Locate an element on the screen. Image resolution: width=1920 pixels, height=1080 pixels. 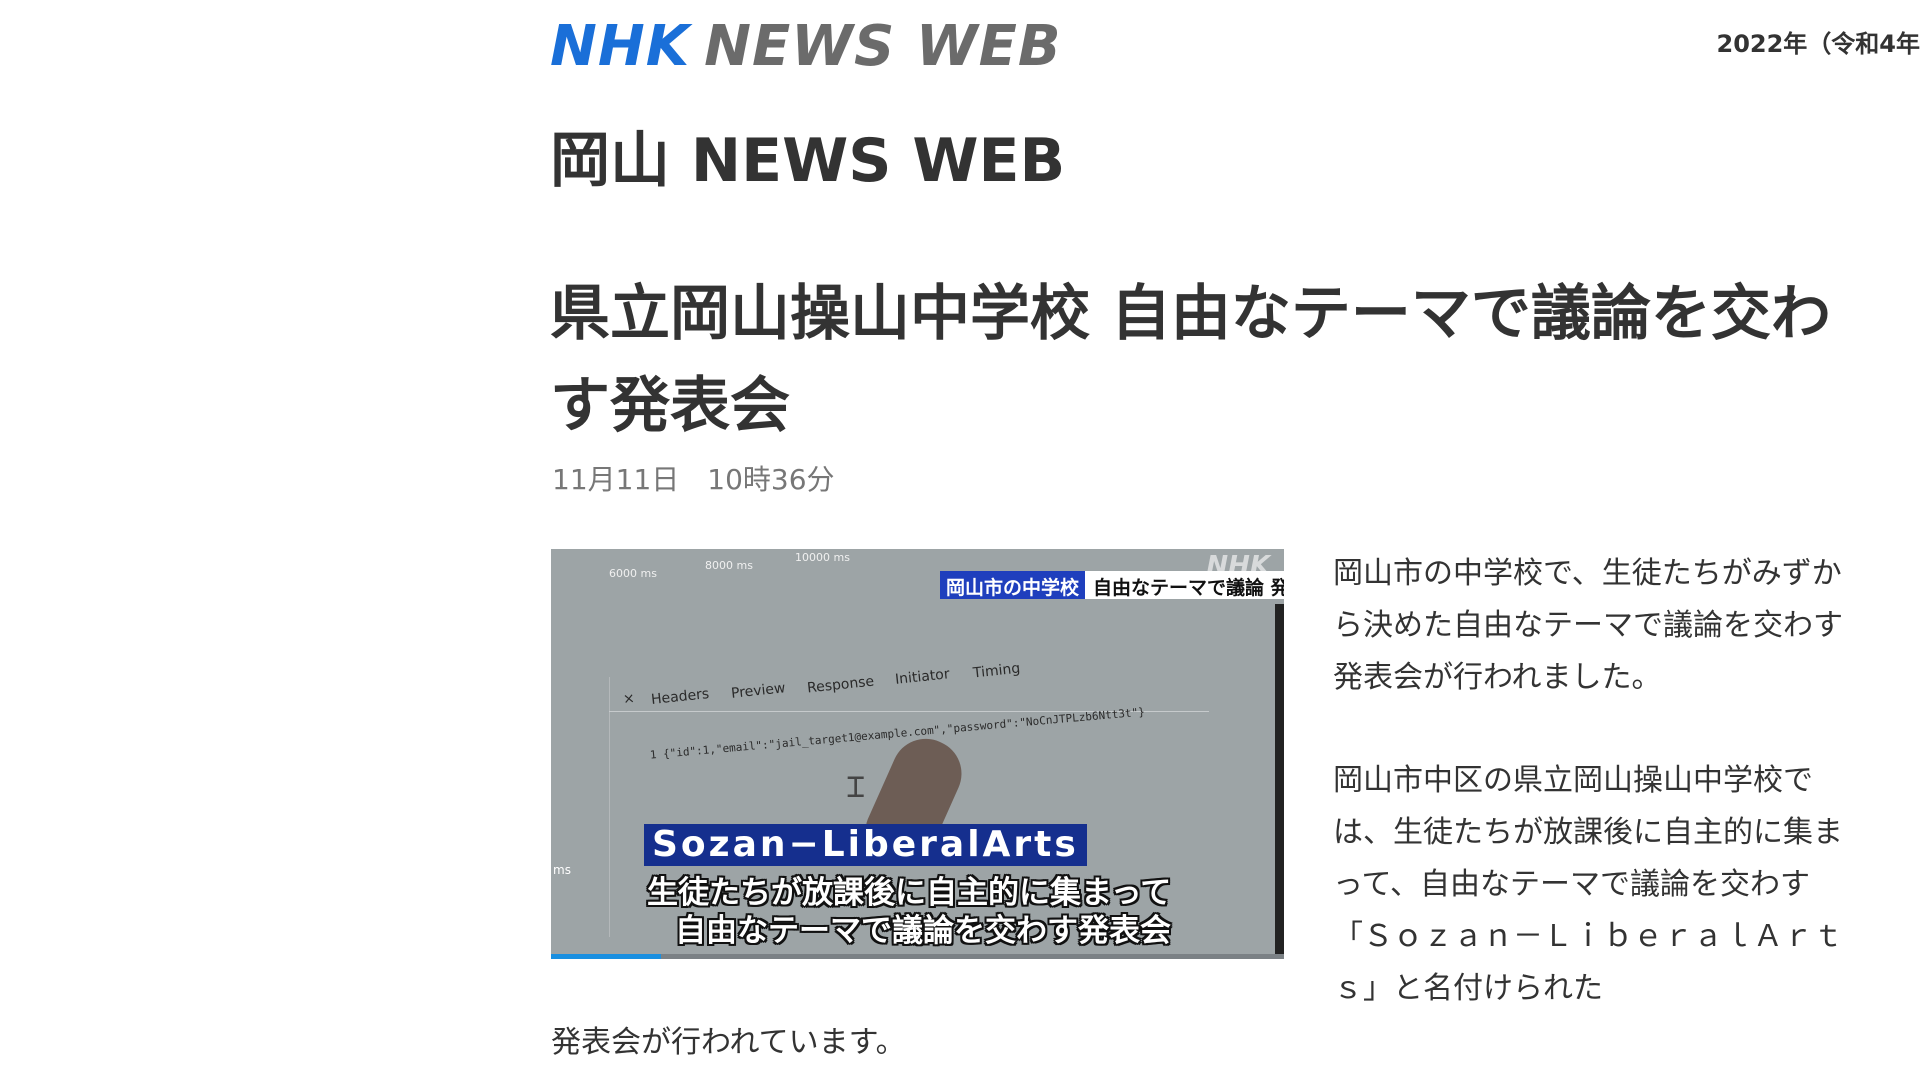
article-timestamp: 11月11日 10時36分 is located at coordinates (693, 479).